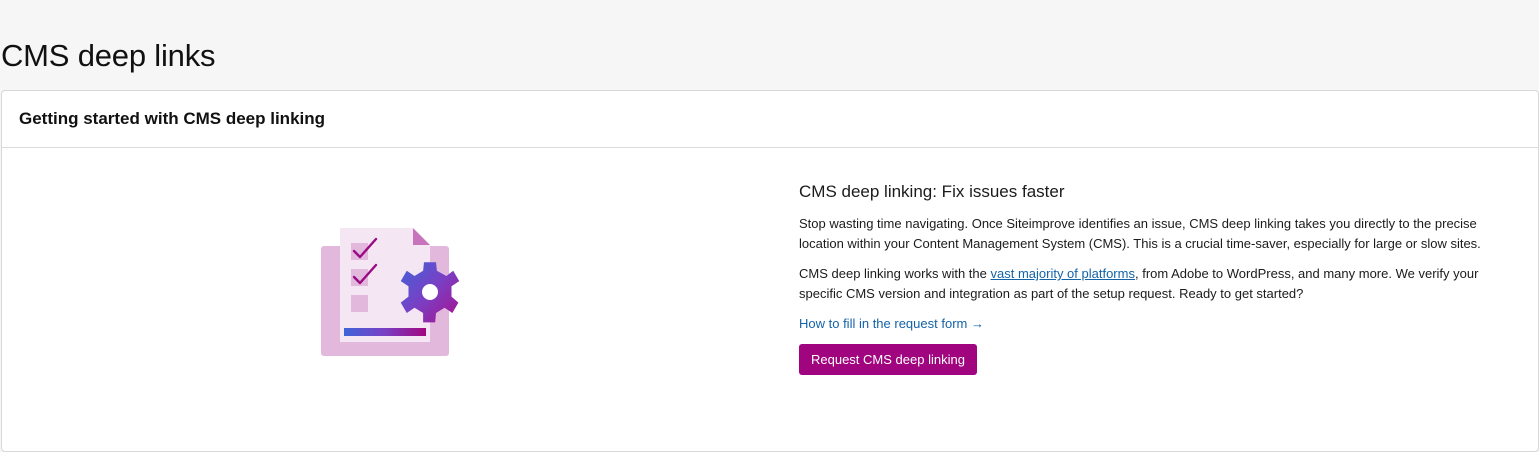 Image resolution: width=1539 pixels, height=452 pixels. I want to click on request-form-help-link: How to fill in the request form →, so click(891, 323).